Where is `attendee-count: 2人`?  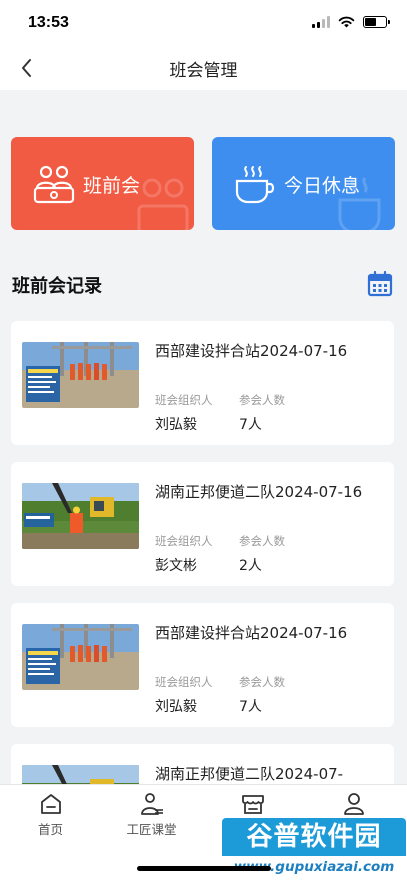 attendee-count: 2人 is located at coordinates (250, 566).